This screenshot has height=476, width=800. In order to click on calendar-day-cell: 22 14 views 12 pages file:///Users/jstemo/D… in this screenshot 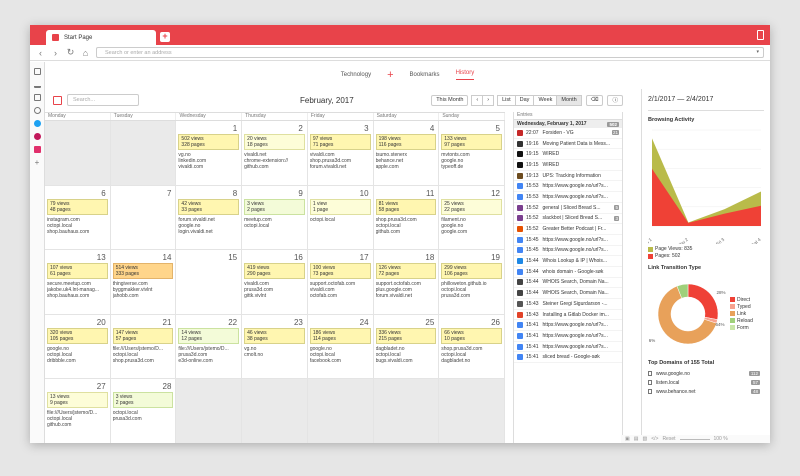, I will do `click(209, 347)`.